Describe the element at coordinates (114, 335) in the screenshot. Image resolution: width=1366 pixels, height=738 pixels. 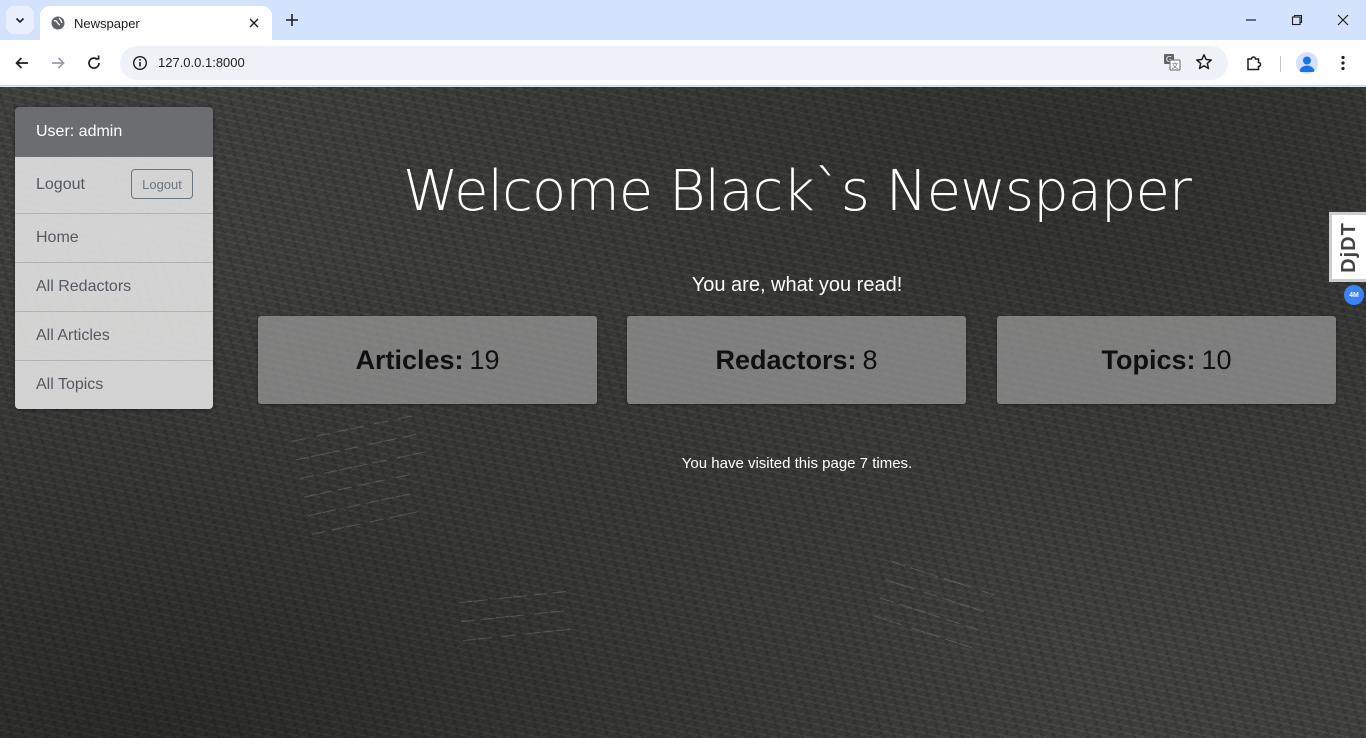
I see `sidebar-item-all-articles: All Articles` at that location.